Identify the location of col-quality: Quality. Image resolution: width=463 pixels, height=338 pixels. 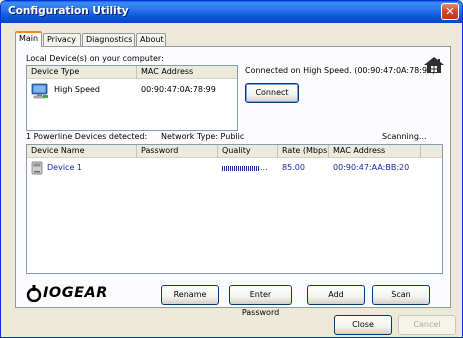
(248, 151).